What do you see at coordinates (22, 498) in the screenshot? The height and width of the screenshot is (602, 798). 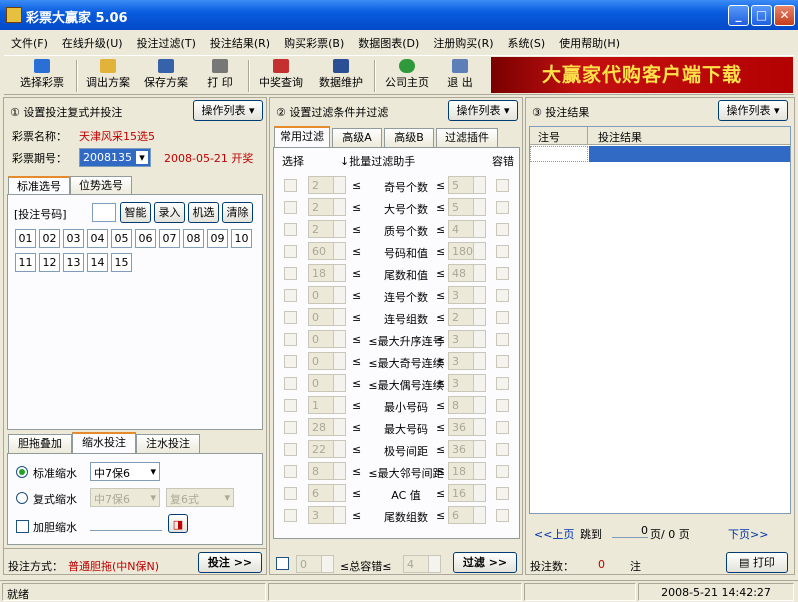 I see `complex-shrink-radio` at bounding box center [22, 498].